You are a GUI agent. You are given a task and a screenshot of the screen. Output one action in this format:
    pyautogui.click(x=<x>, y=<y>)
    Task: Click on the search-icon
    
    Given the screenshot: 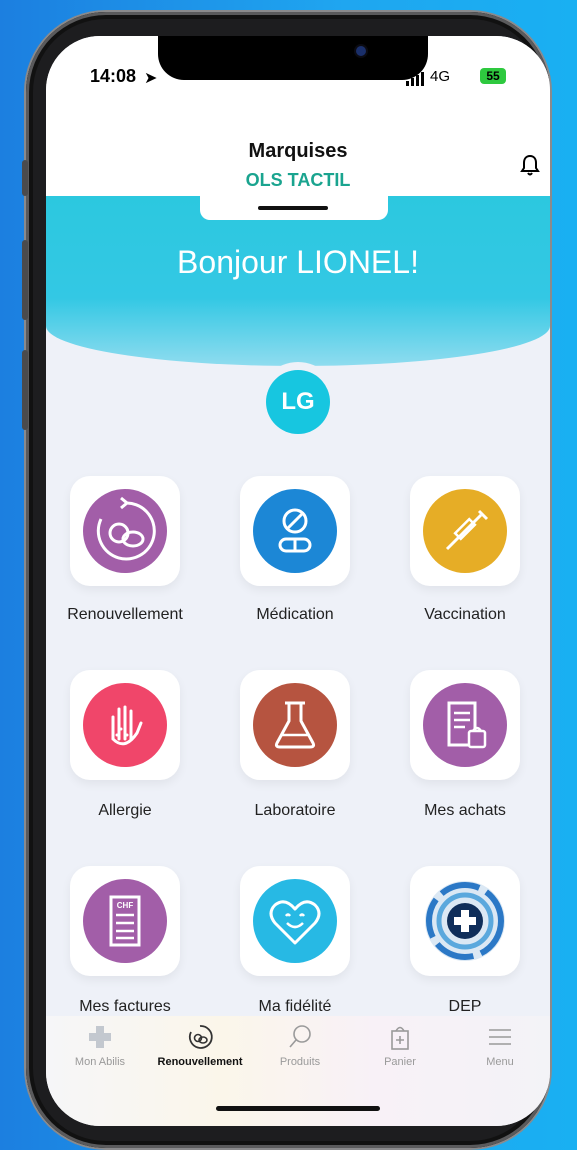 What is the action you would take?
    pyautogui.click(x=300, y=1036)
    